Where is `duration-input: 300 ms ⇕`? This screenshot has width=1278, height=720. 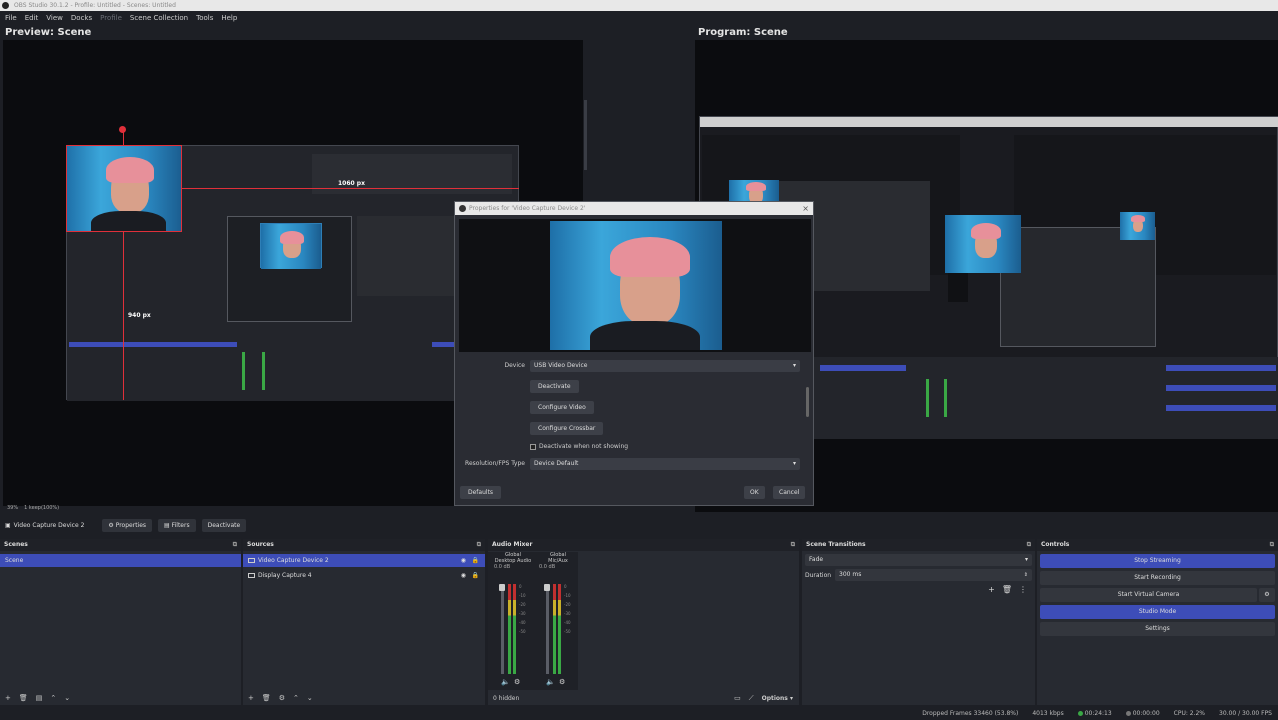
duration-input: 300 ms ⇕ is located at coordinates (933, 575).